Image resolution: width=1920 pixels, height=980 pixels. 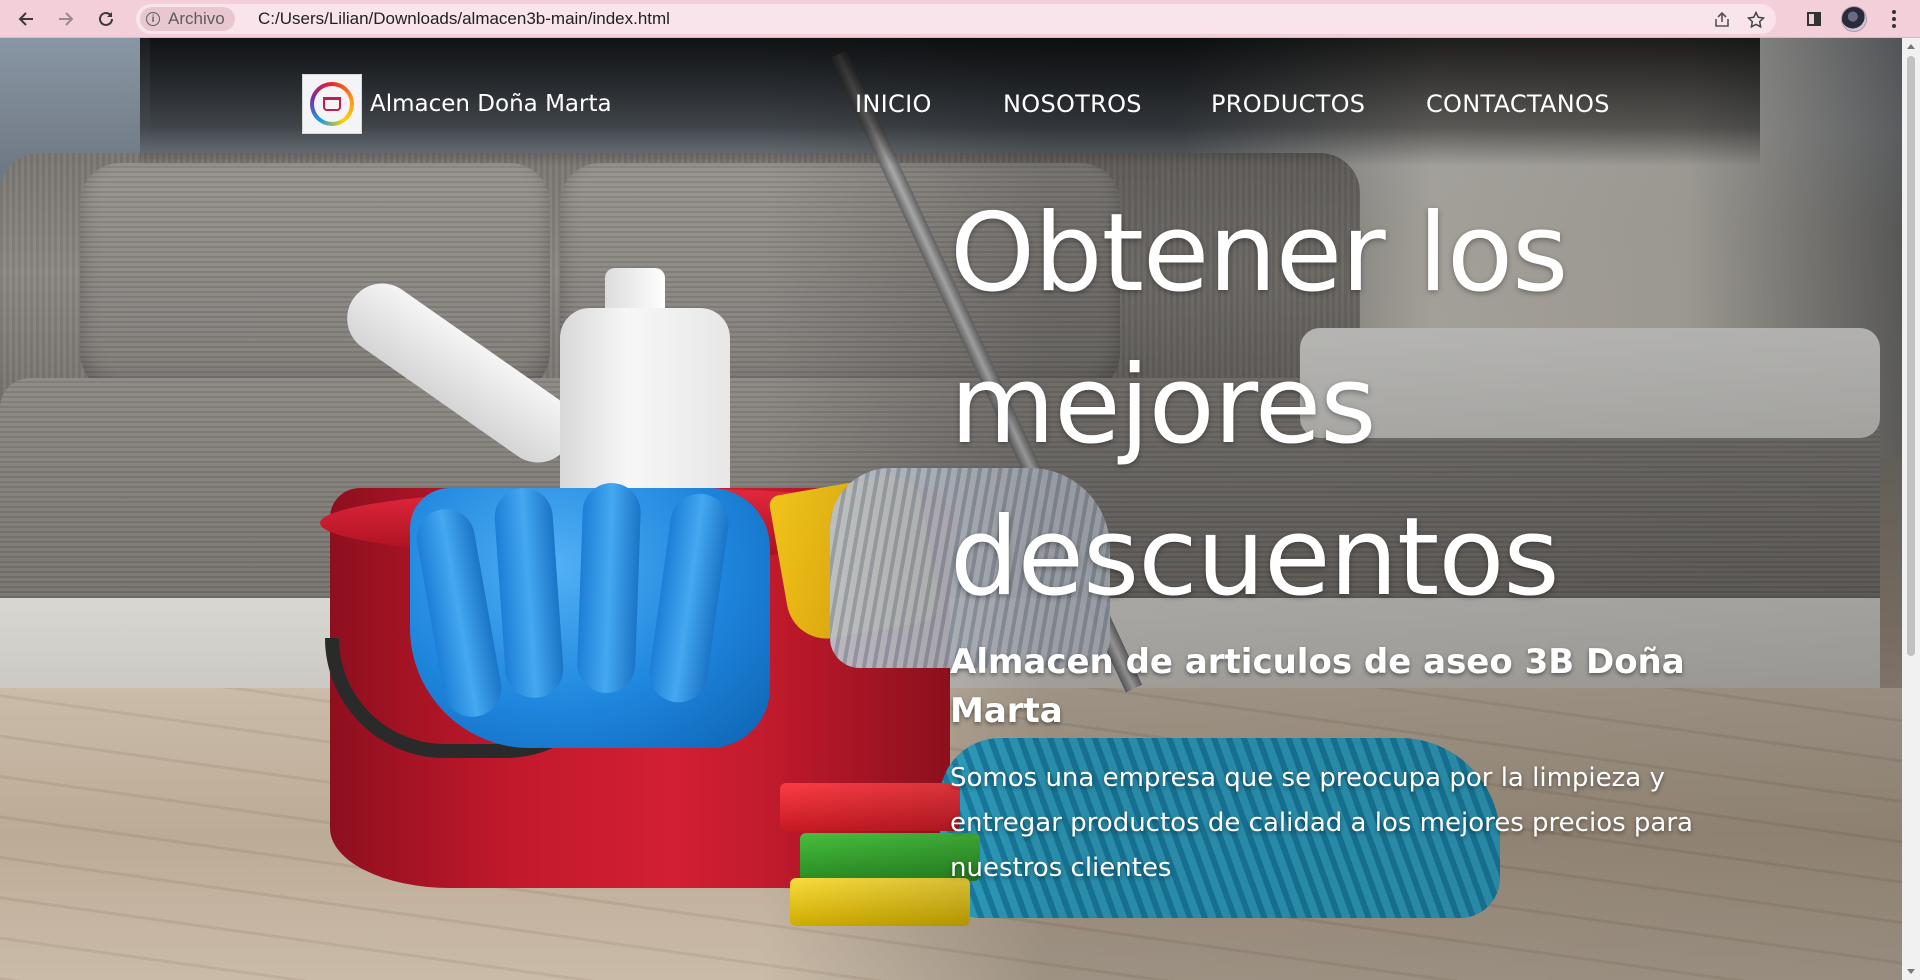 I want to click on back-button, so click(x=26, y=19).